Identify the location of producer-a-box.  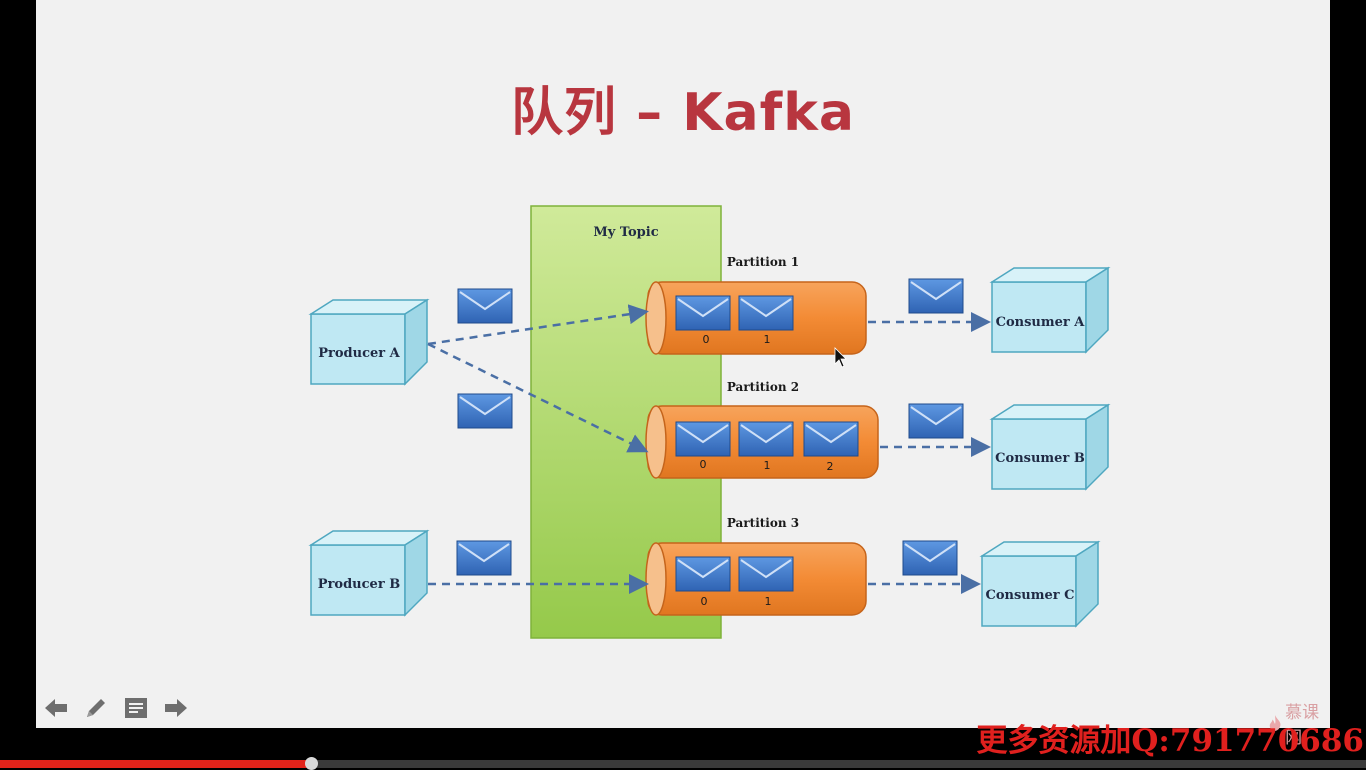
(369, 342).